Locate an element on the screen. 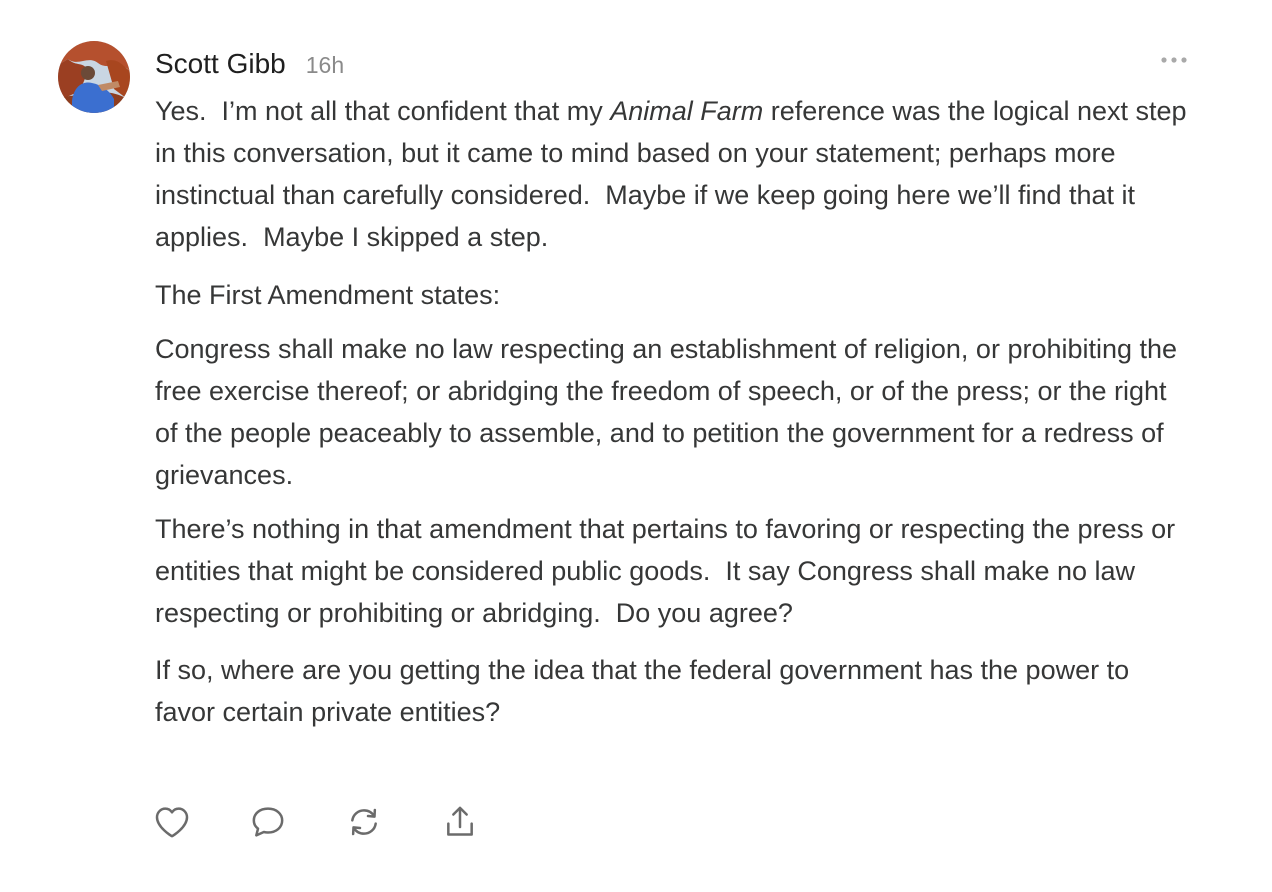 This screenshot has width=1272, height=892. share-button is located at coordinates (460, 822).